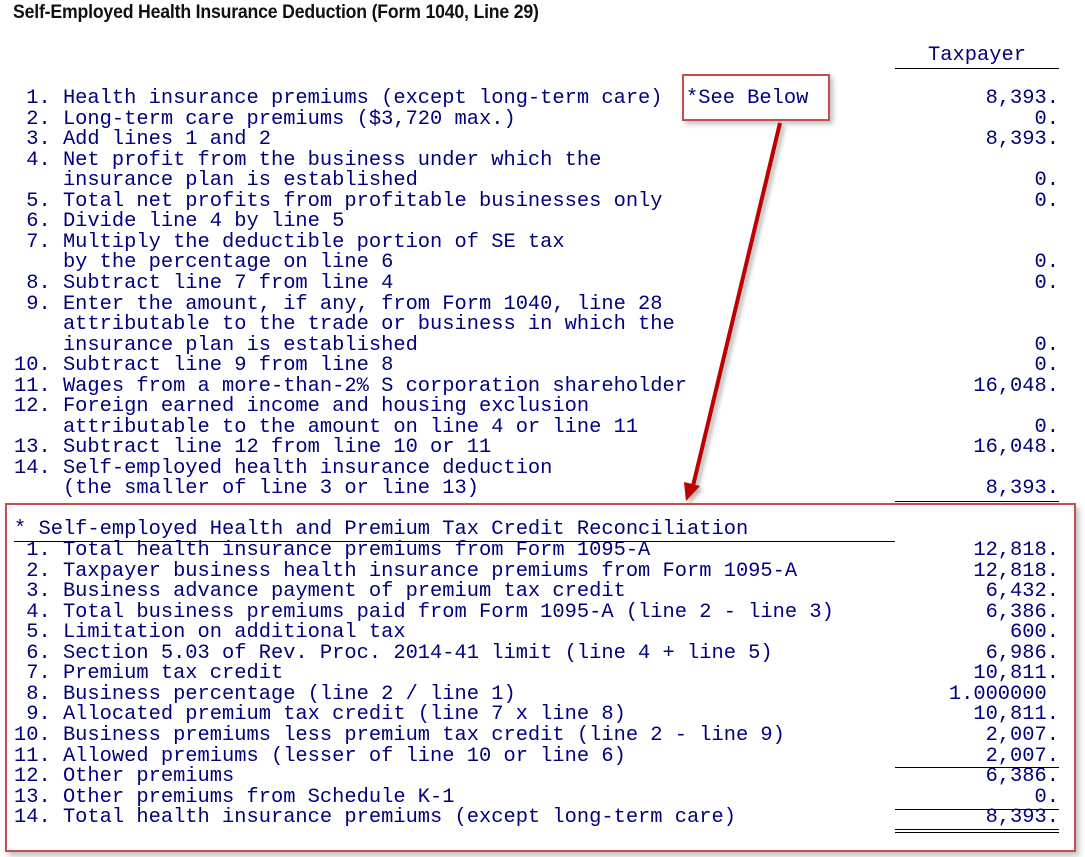 The image size is (1085, 857). I want to click on column-header-taxpayer: Taxpayer, so click(977, 57).